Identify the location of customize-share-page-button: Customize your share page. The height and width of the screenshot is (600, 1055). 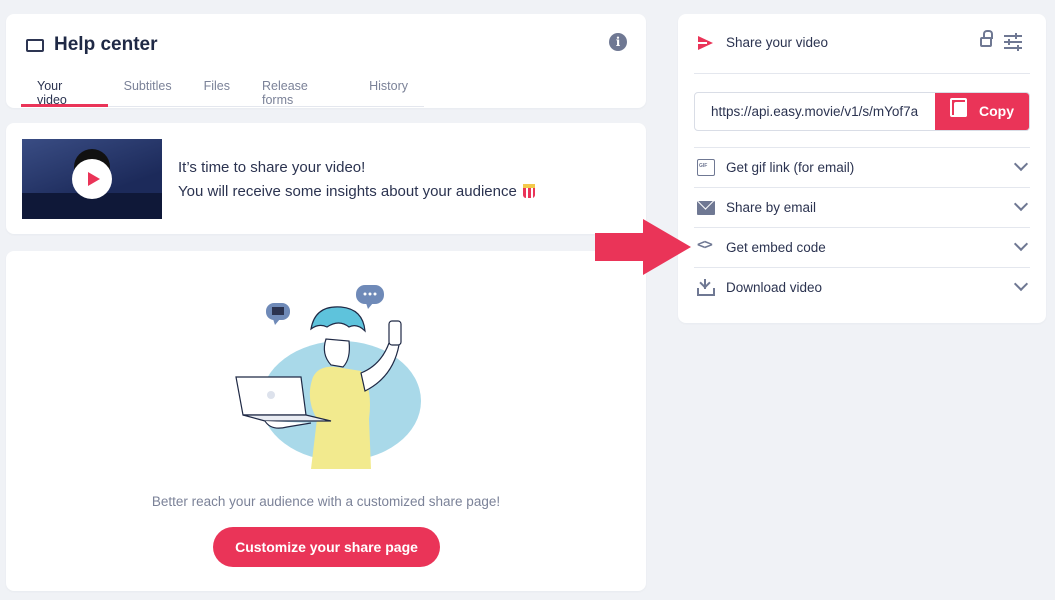
(326, 547).